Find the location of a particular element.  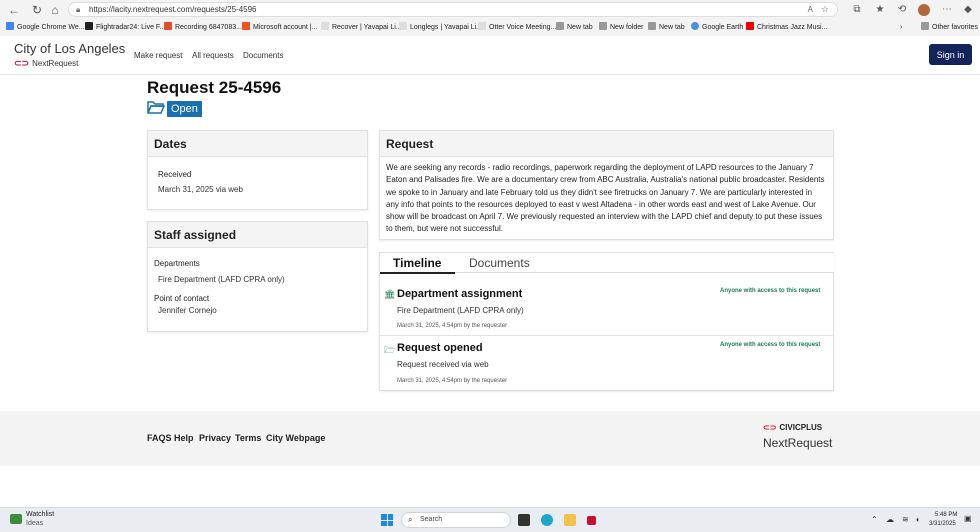

taskbar-date: 3/31/2025 is located at coordinates (942, 524).